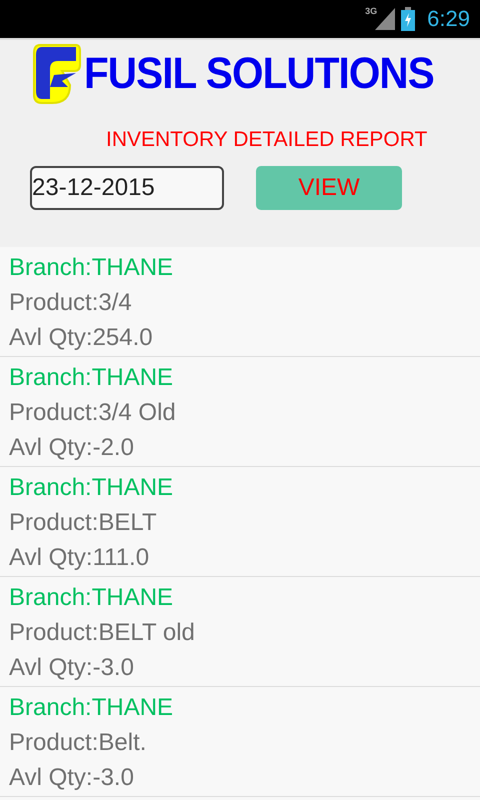 Image resolution: width=480 pixels, height=800 pixels. What do you see at coordinates (240, 302) in the screenshot?
I see `record-row: Branch:THANE Product:3/4 Avl Qty:254.0` at bounding box center [240, 302].